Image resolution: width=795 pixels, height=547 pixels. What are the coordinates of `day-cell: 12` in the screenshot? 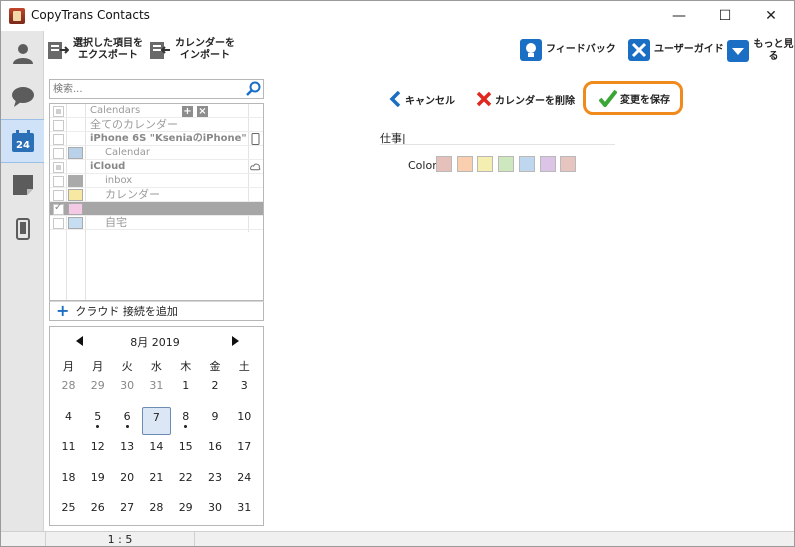 It's located at (97, 451).